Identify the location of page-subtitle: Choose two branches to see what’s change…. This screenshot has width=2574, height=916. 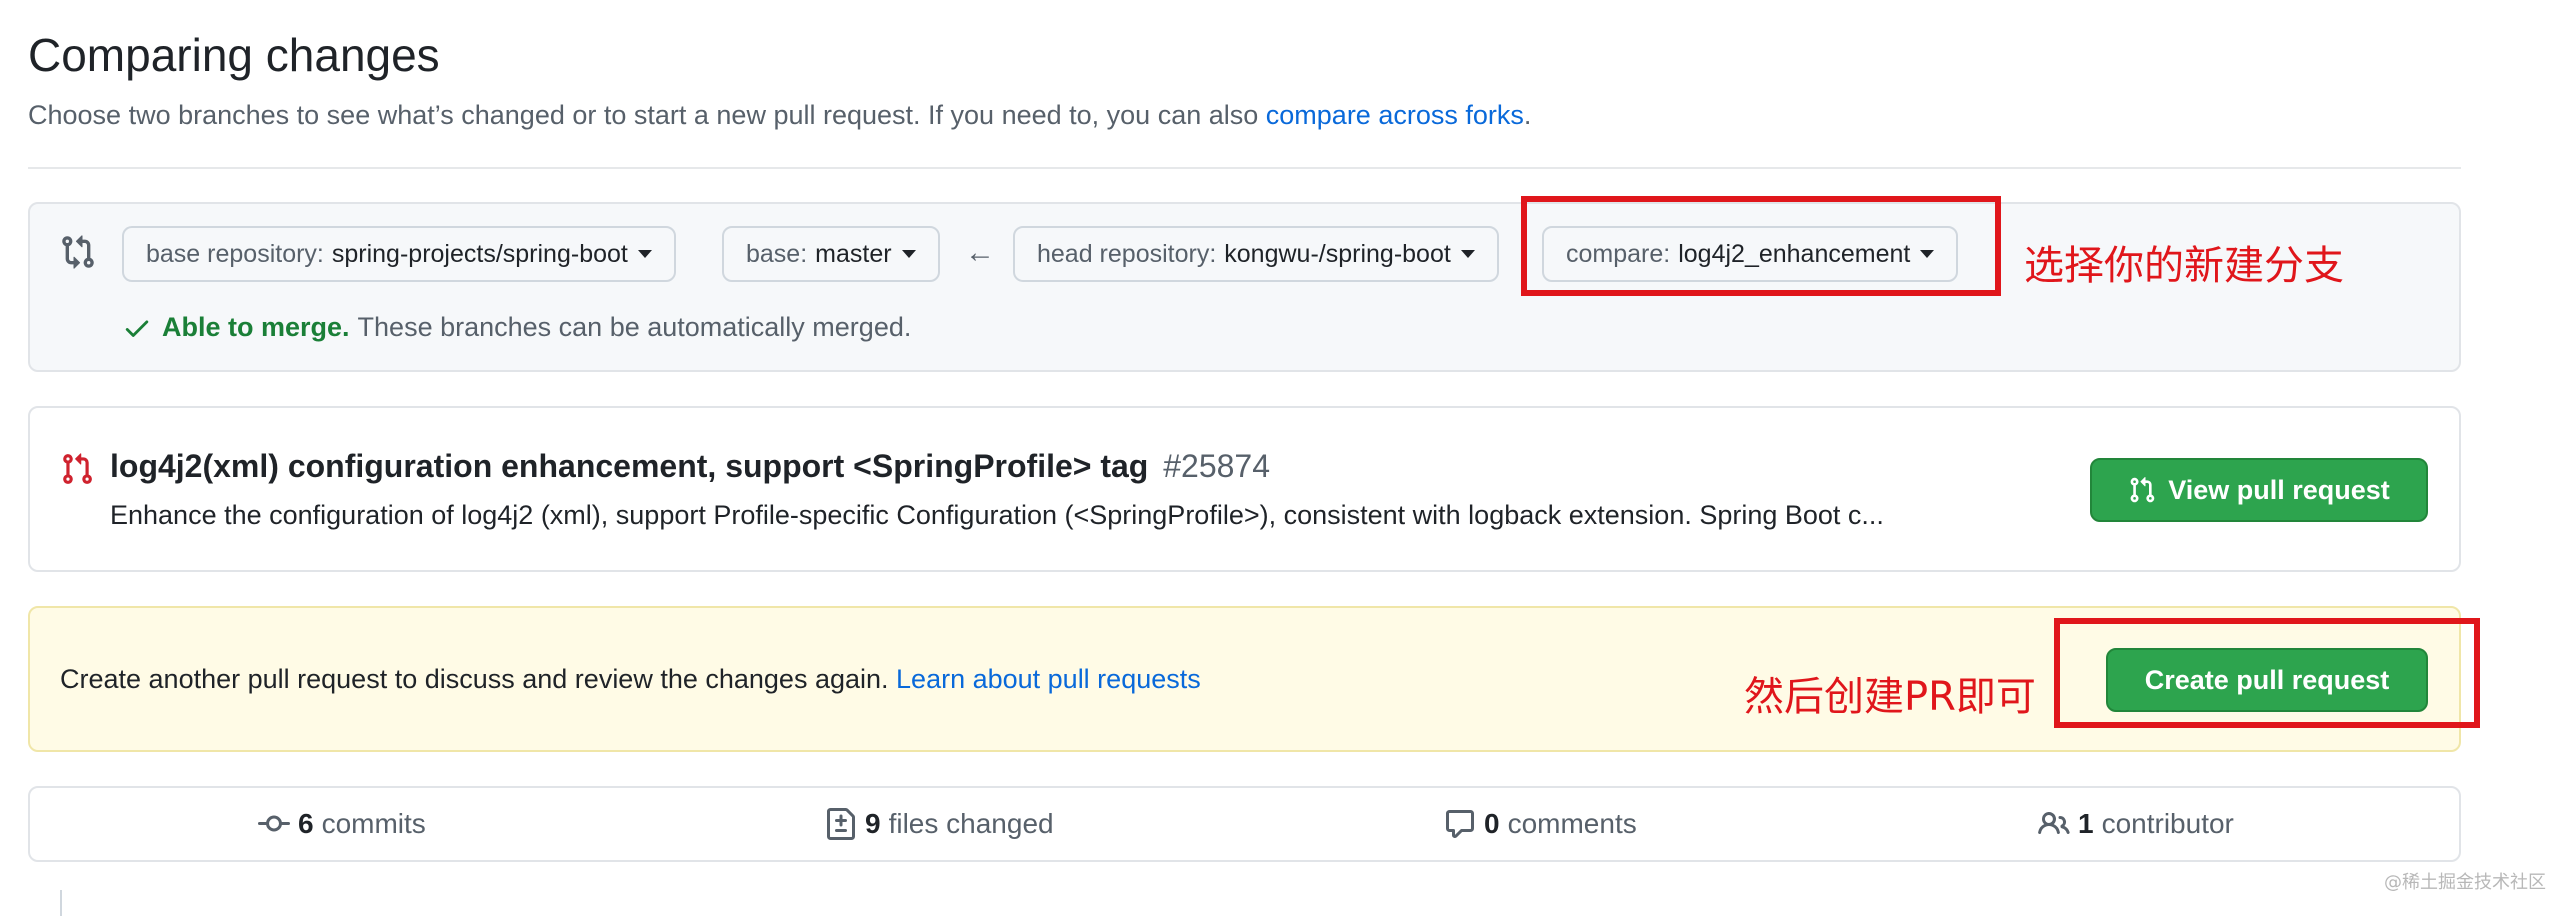
(779, 115).